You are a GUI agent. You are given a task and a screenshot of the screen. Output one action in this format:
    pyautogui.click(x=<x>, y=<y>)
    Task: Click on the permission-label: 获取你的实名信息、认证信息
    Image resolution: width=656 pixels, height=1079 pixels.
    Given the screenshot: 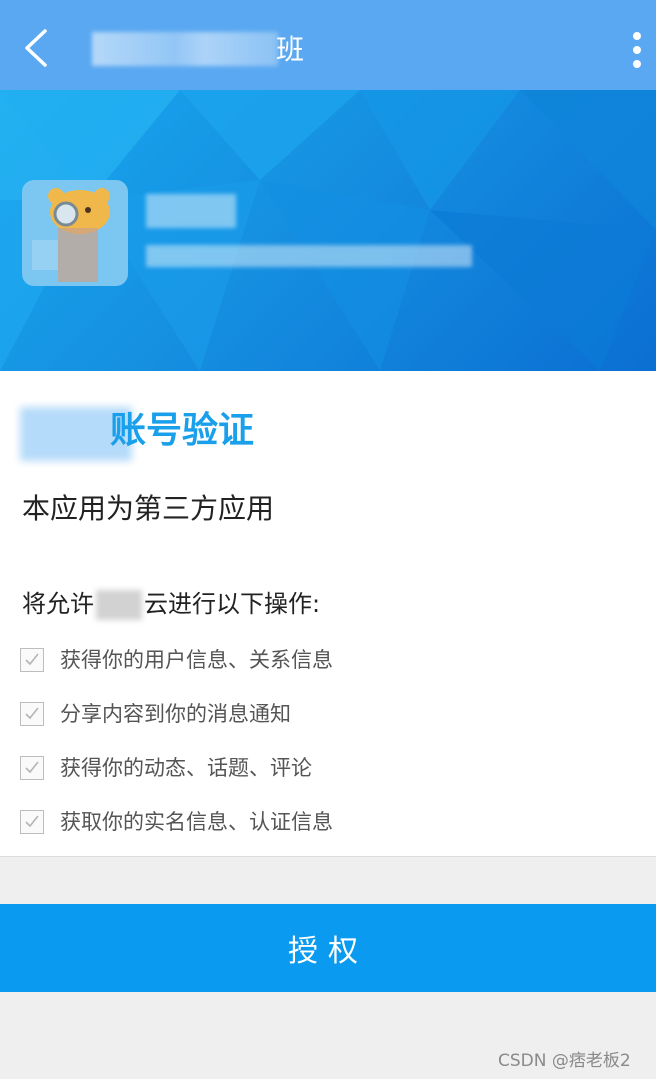 What is the action you would take?
    pyautogui.click(x=196, y=822)
    